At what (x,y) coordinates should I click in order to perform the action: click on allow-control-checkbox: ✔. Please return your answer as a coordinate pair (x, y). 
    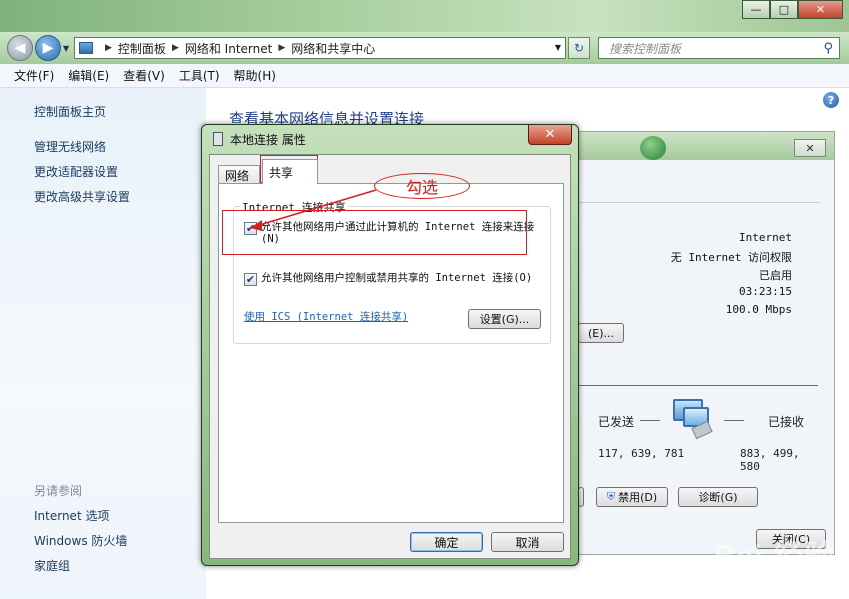
    Looking at the image, I should click on (250, 279).